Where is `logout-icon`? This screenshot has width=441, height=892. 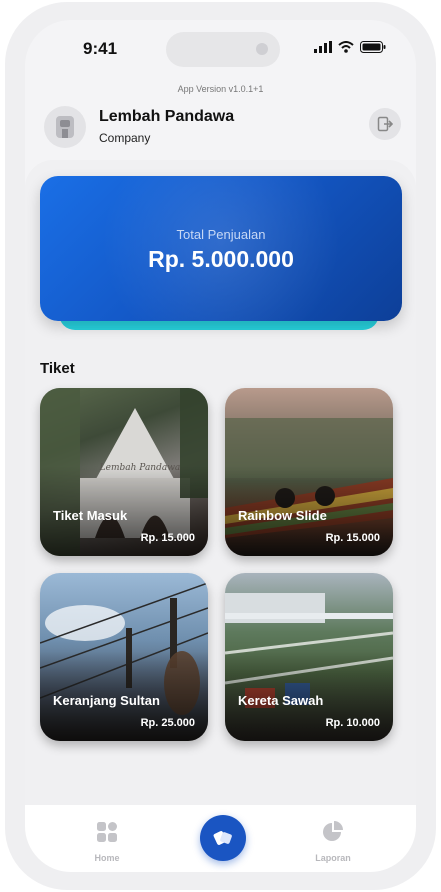 logout-icon is located at coordinates (385, 124).